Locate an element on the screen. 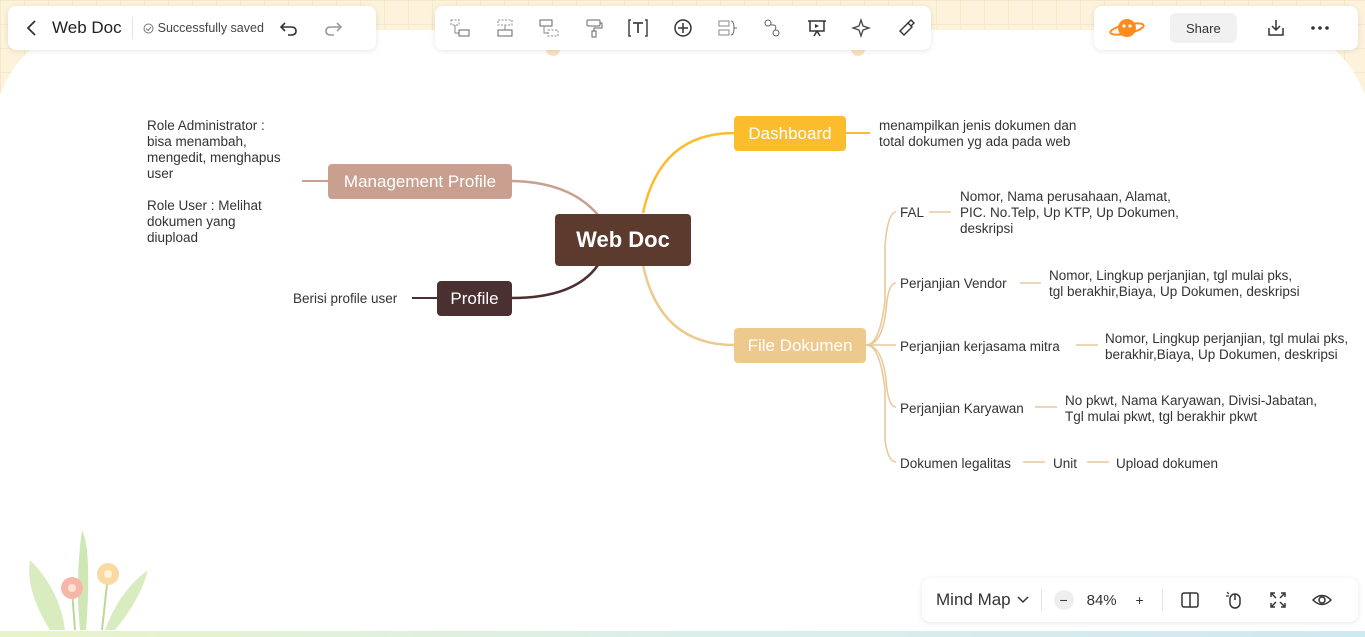  mouse-icon is located at coordinates (1233, 600).